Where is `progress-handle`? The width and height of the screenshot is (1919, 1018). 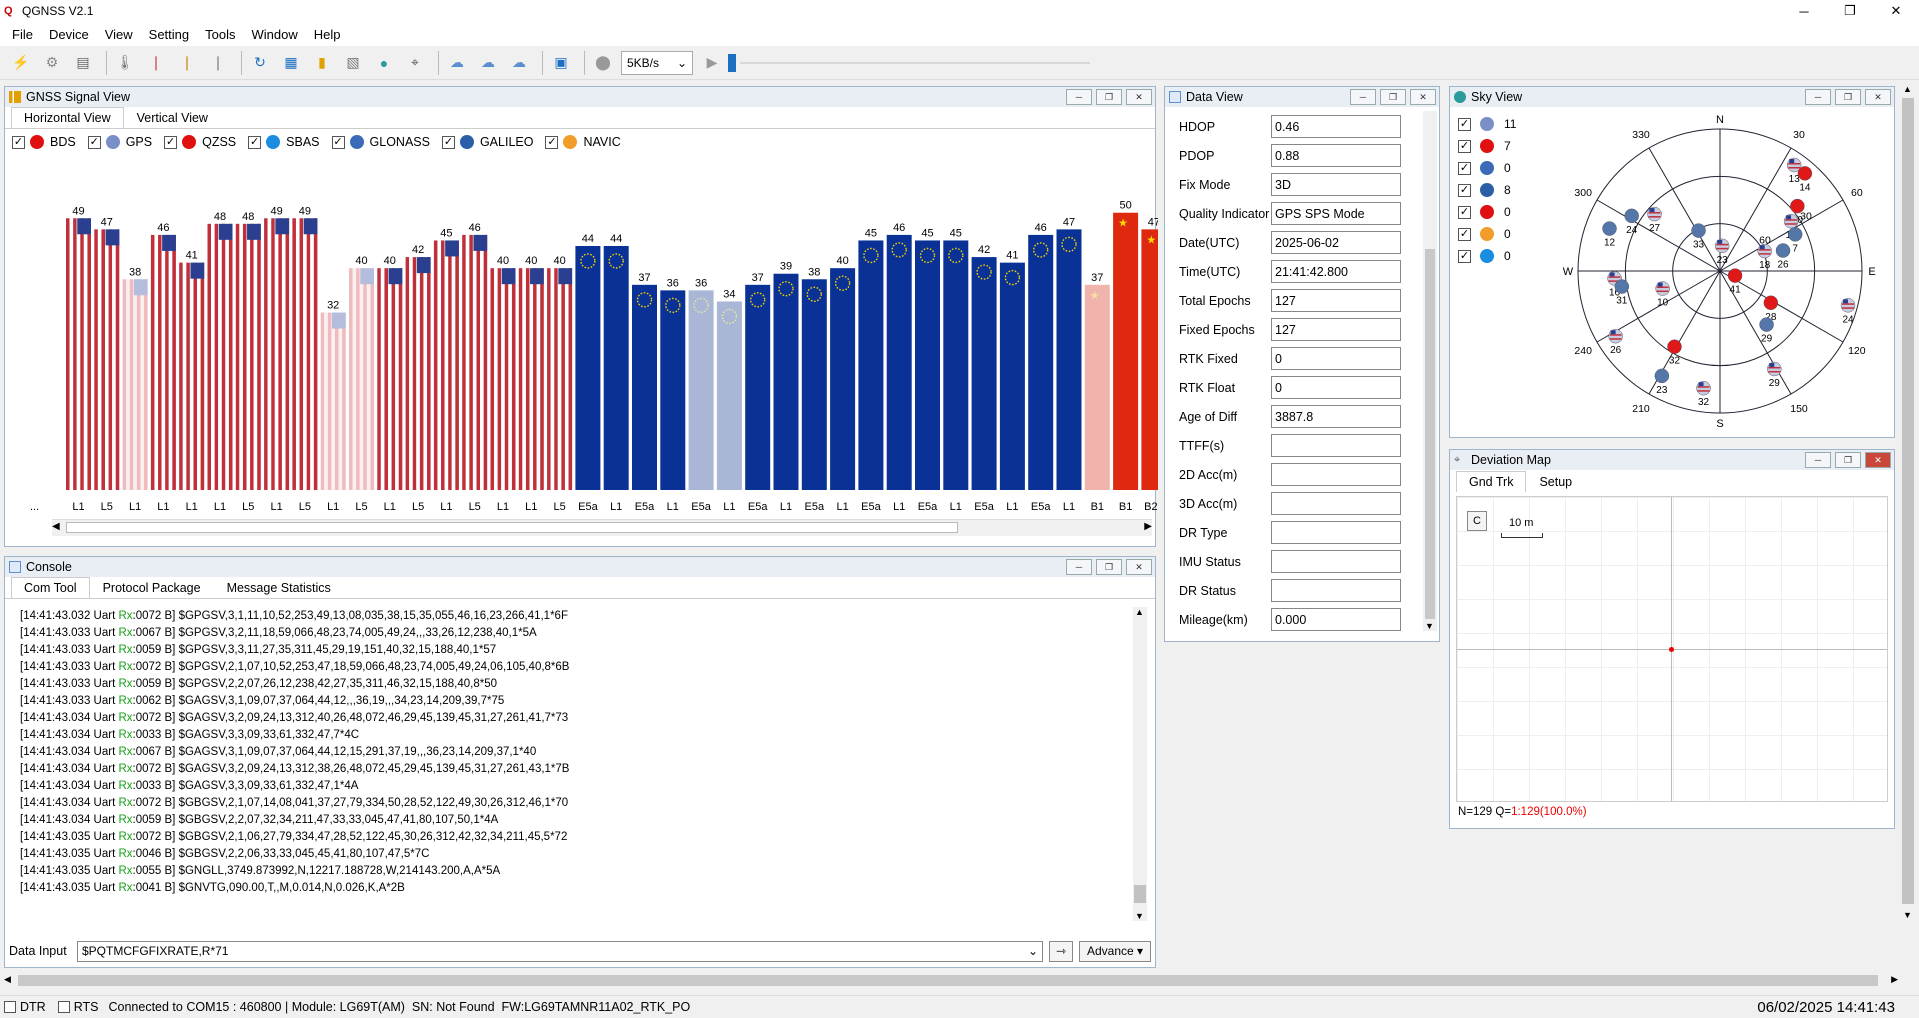 progress-handle is located at coordinates (732, 62).